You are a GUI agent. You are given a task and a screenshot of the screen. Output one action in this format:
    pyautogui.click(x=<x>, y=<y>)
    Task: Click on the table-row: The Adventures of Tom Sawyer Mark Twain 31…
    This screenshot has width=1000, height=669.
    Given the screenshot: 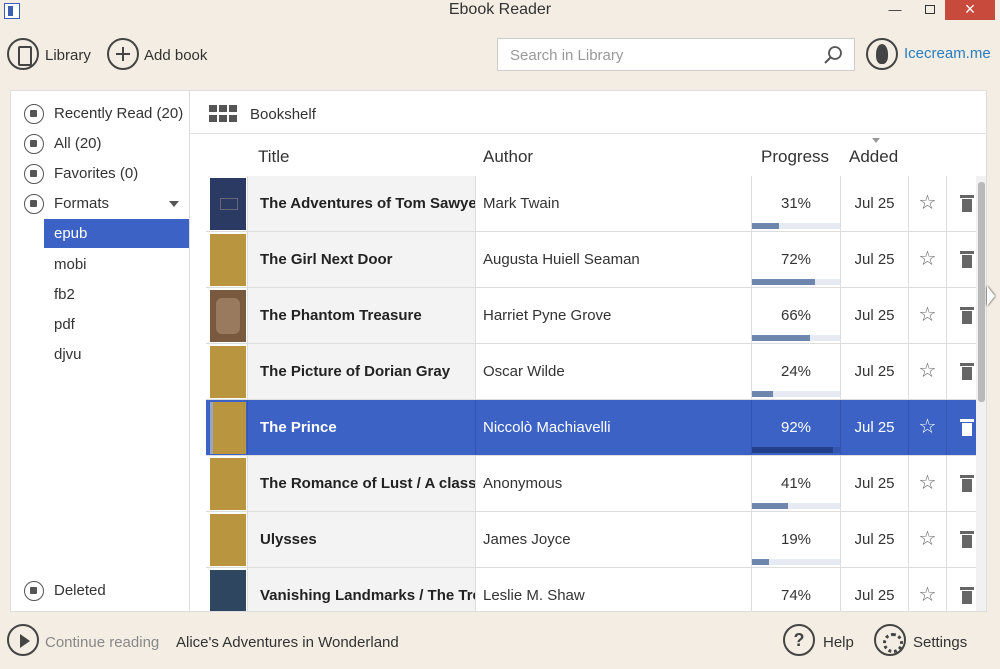 What is the action you would take?
    pyautogui.click(x=596, y=204)
    